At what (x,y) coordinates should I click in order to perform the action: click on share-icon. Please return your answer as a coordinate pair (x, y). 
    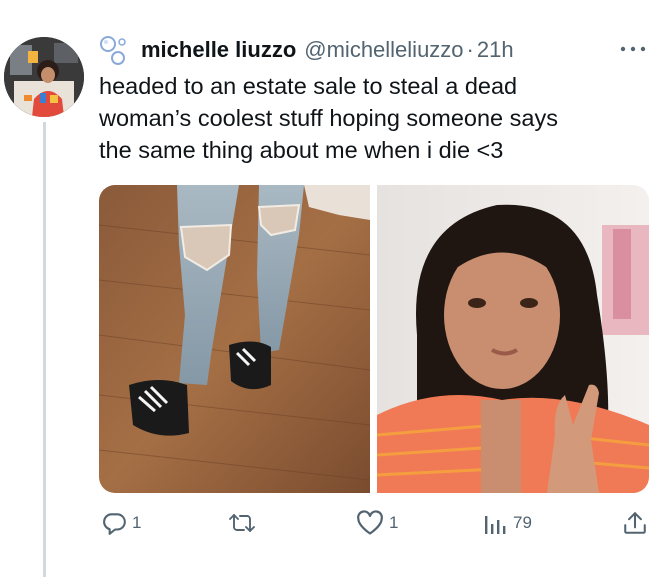
    Looking at the image, I should click on (635, 523).